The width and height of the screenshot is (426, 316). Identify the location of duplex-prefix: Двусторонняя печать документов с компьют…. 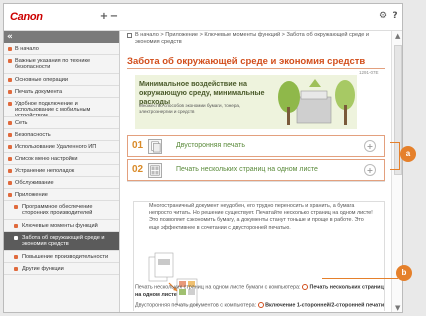
(196, 305).